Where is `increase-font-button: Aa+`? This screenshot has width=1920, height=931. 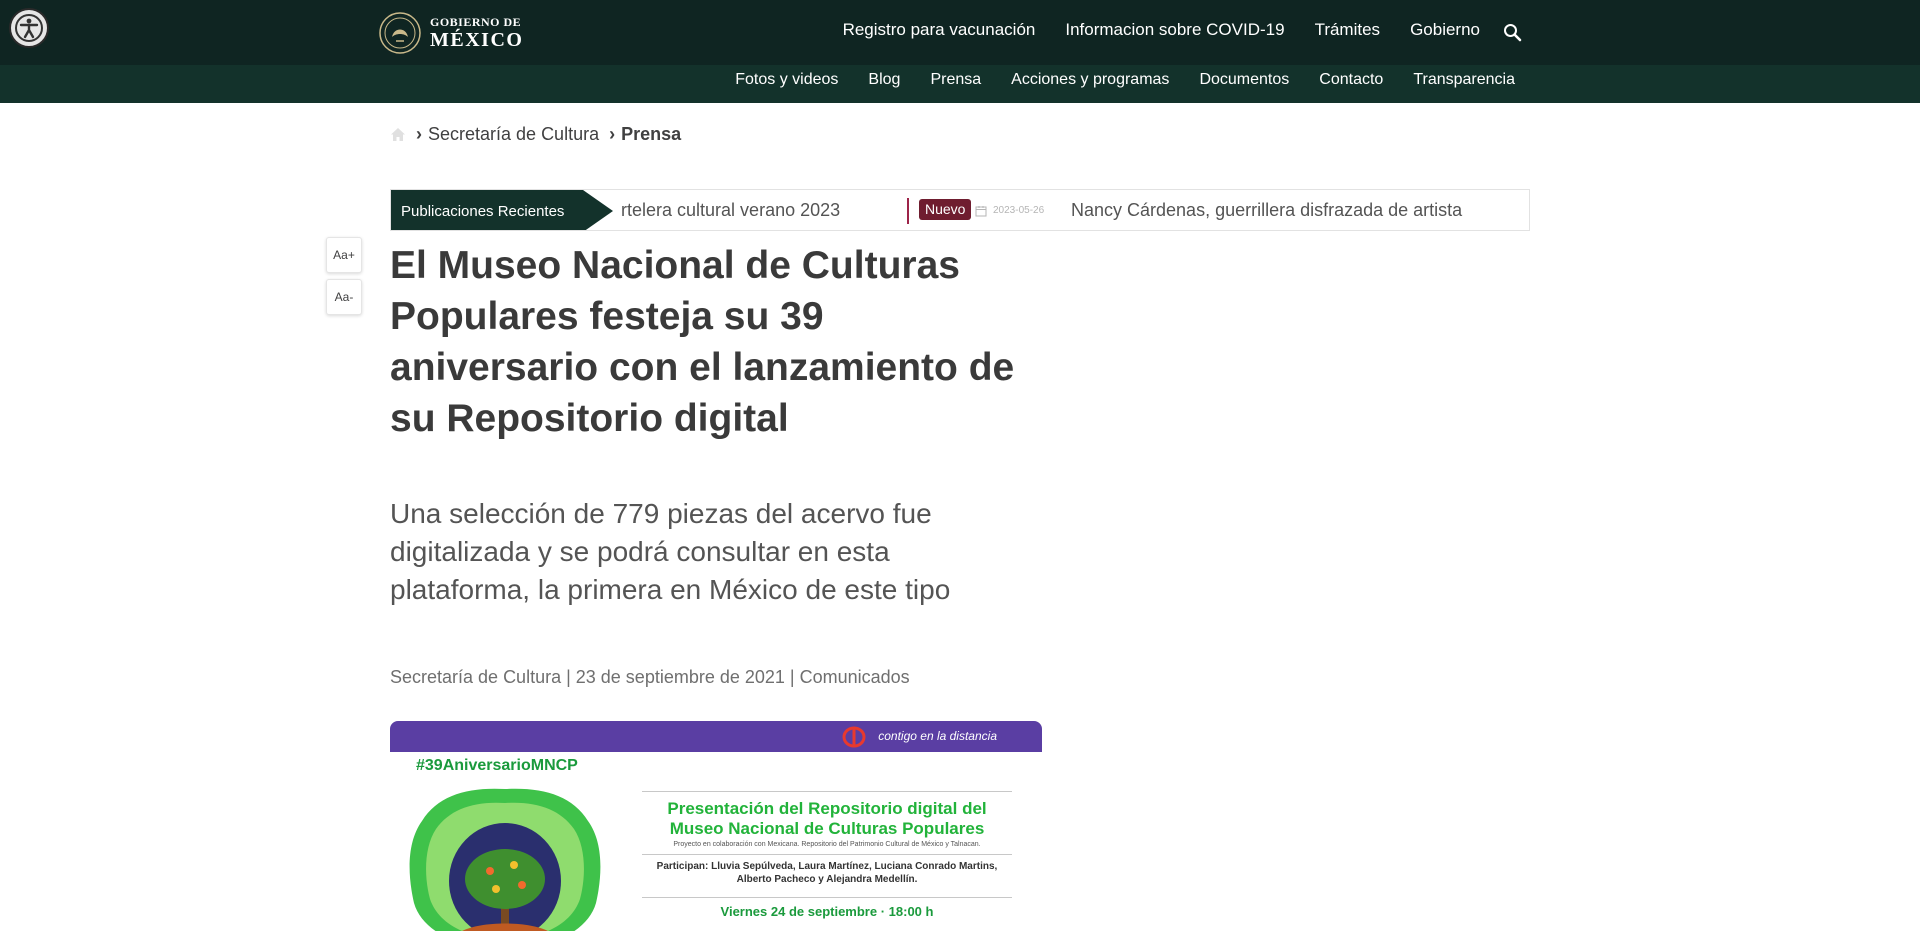
increase-font-button: Aa+ is located at coordinates (344, 255).